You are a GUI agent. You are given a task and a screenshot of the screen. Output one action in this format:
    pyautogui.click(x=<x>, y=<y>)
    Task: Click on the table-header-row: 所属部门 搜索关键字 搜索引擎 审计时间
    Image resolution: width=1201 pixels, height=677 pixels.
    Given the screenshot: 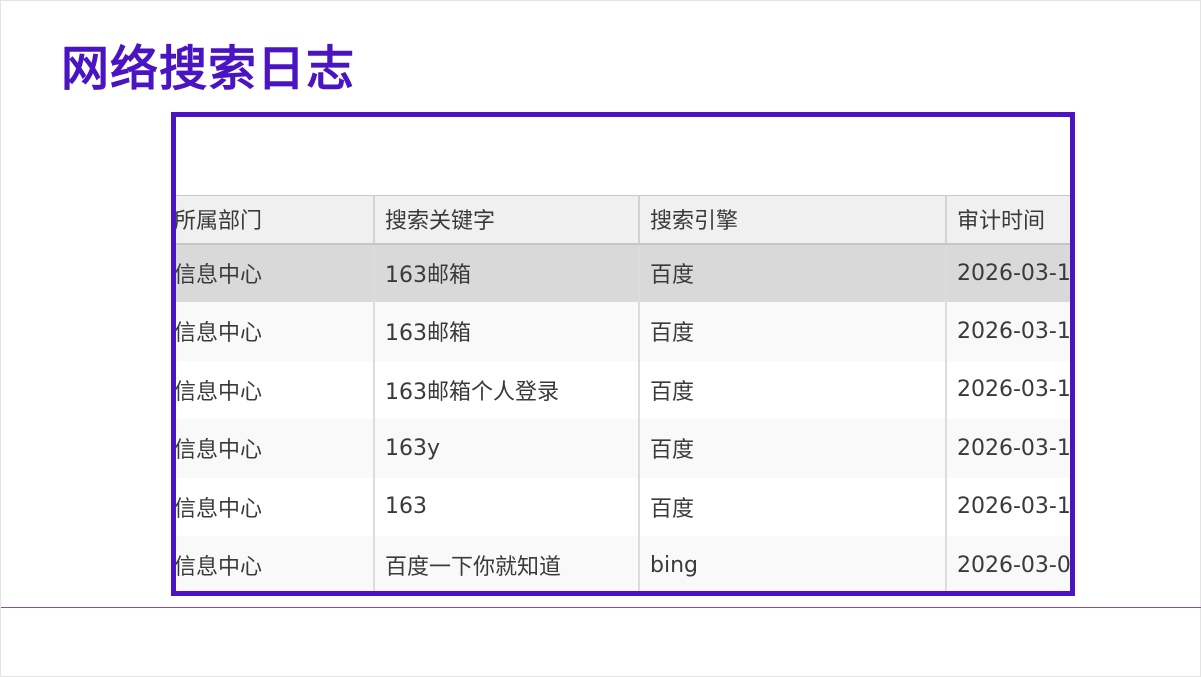 What is the action you would take?
    pyautogui.click(x=623, y=220)
    